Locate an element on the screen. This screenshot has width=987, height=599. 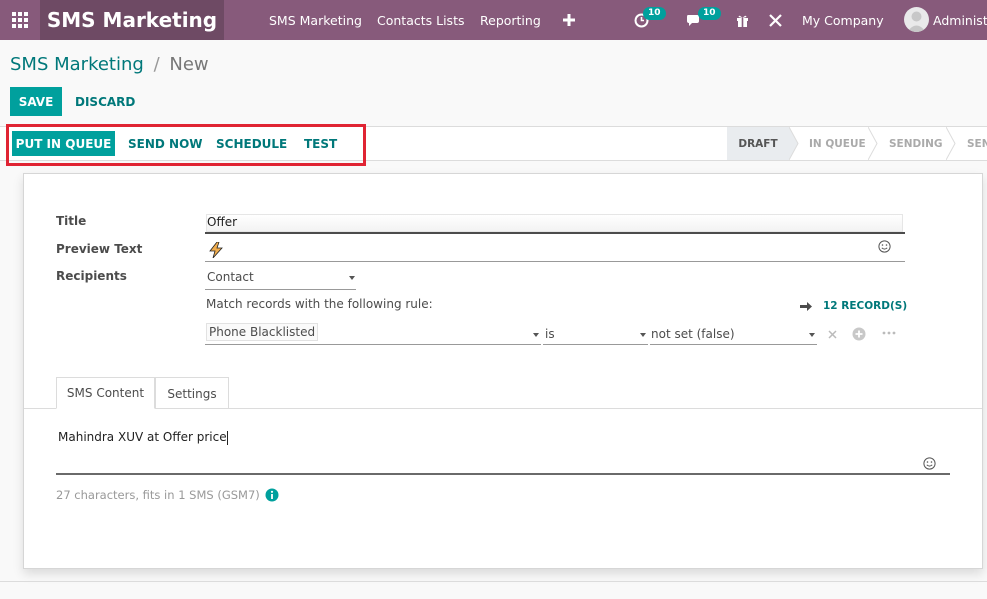
title-label: Title is located at coordinates (71, 221).